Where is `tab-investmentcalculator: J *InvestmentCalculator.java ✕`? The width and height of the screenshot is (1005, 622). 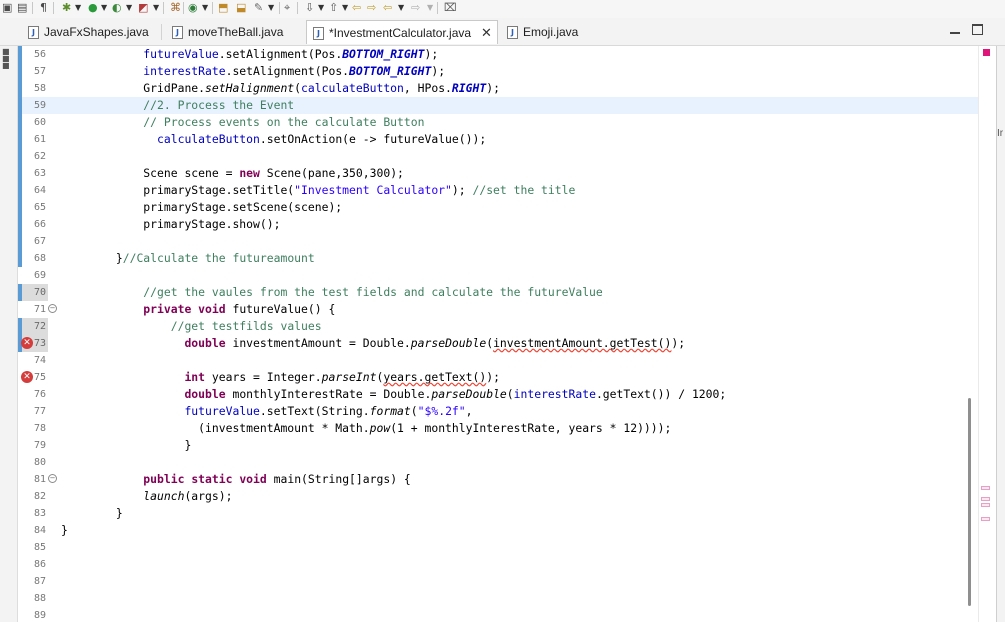 tab-investmentcalculator: J *InvestmentCalculator.java ✕ is located at coordinates (402, 32).